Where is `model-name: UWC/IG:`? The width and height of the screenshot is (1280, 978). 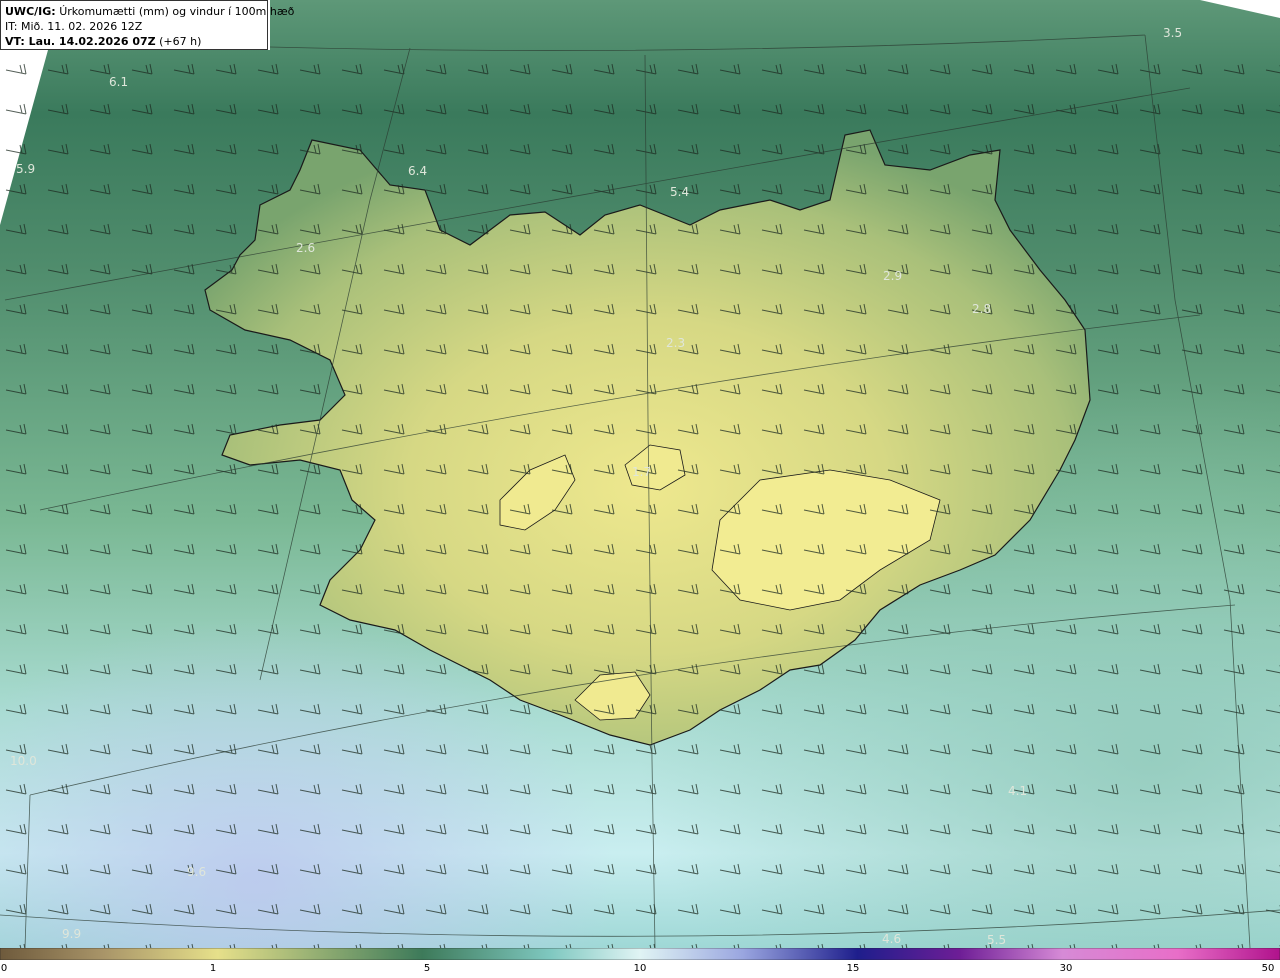
model-name: UWC/IG: is located at coordinates (30, 11).